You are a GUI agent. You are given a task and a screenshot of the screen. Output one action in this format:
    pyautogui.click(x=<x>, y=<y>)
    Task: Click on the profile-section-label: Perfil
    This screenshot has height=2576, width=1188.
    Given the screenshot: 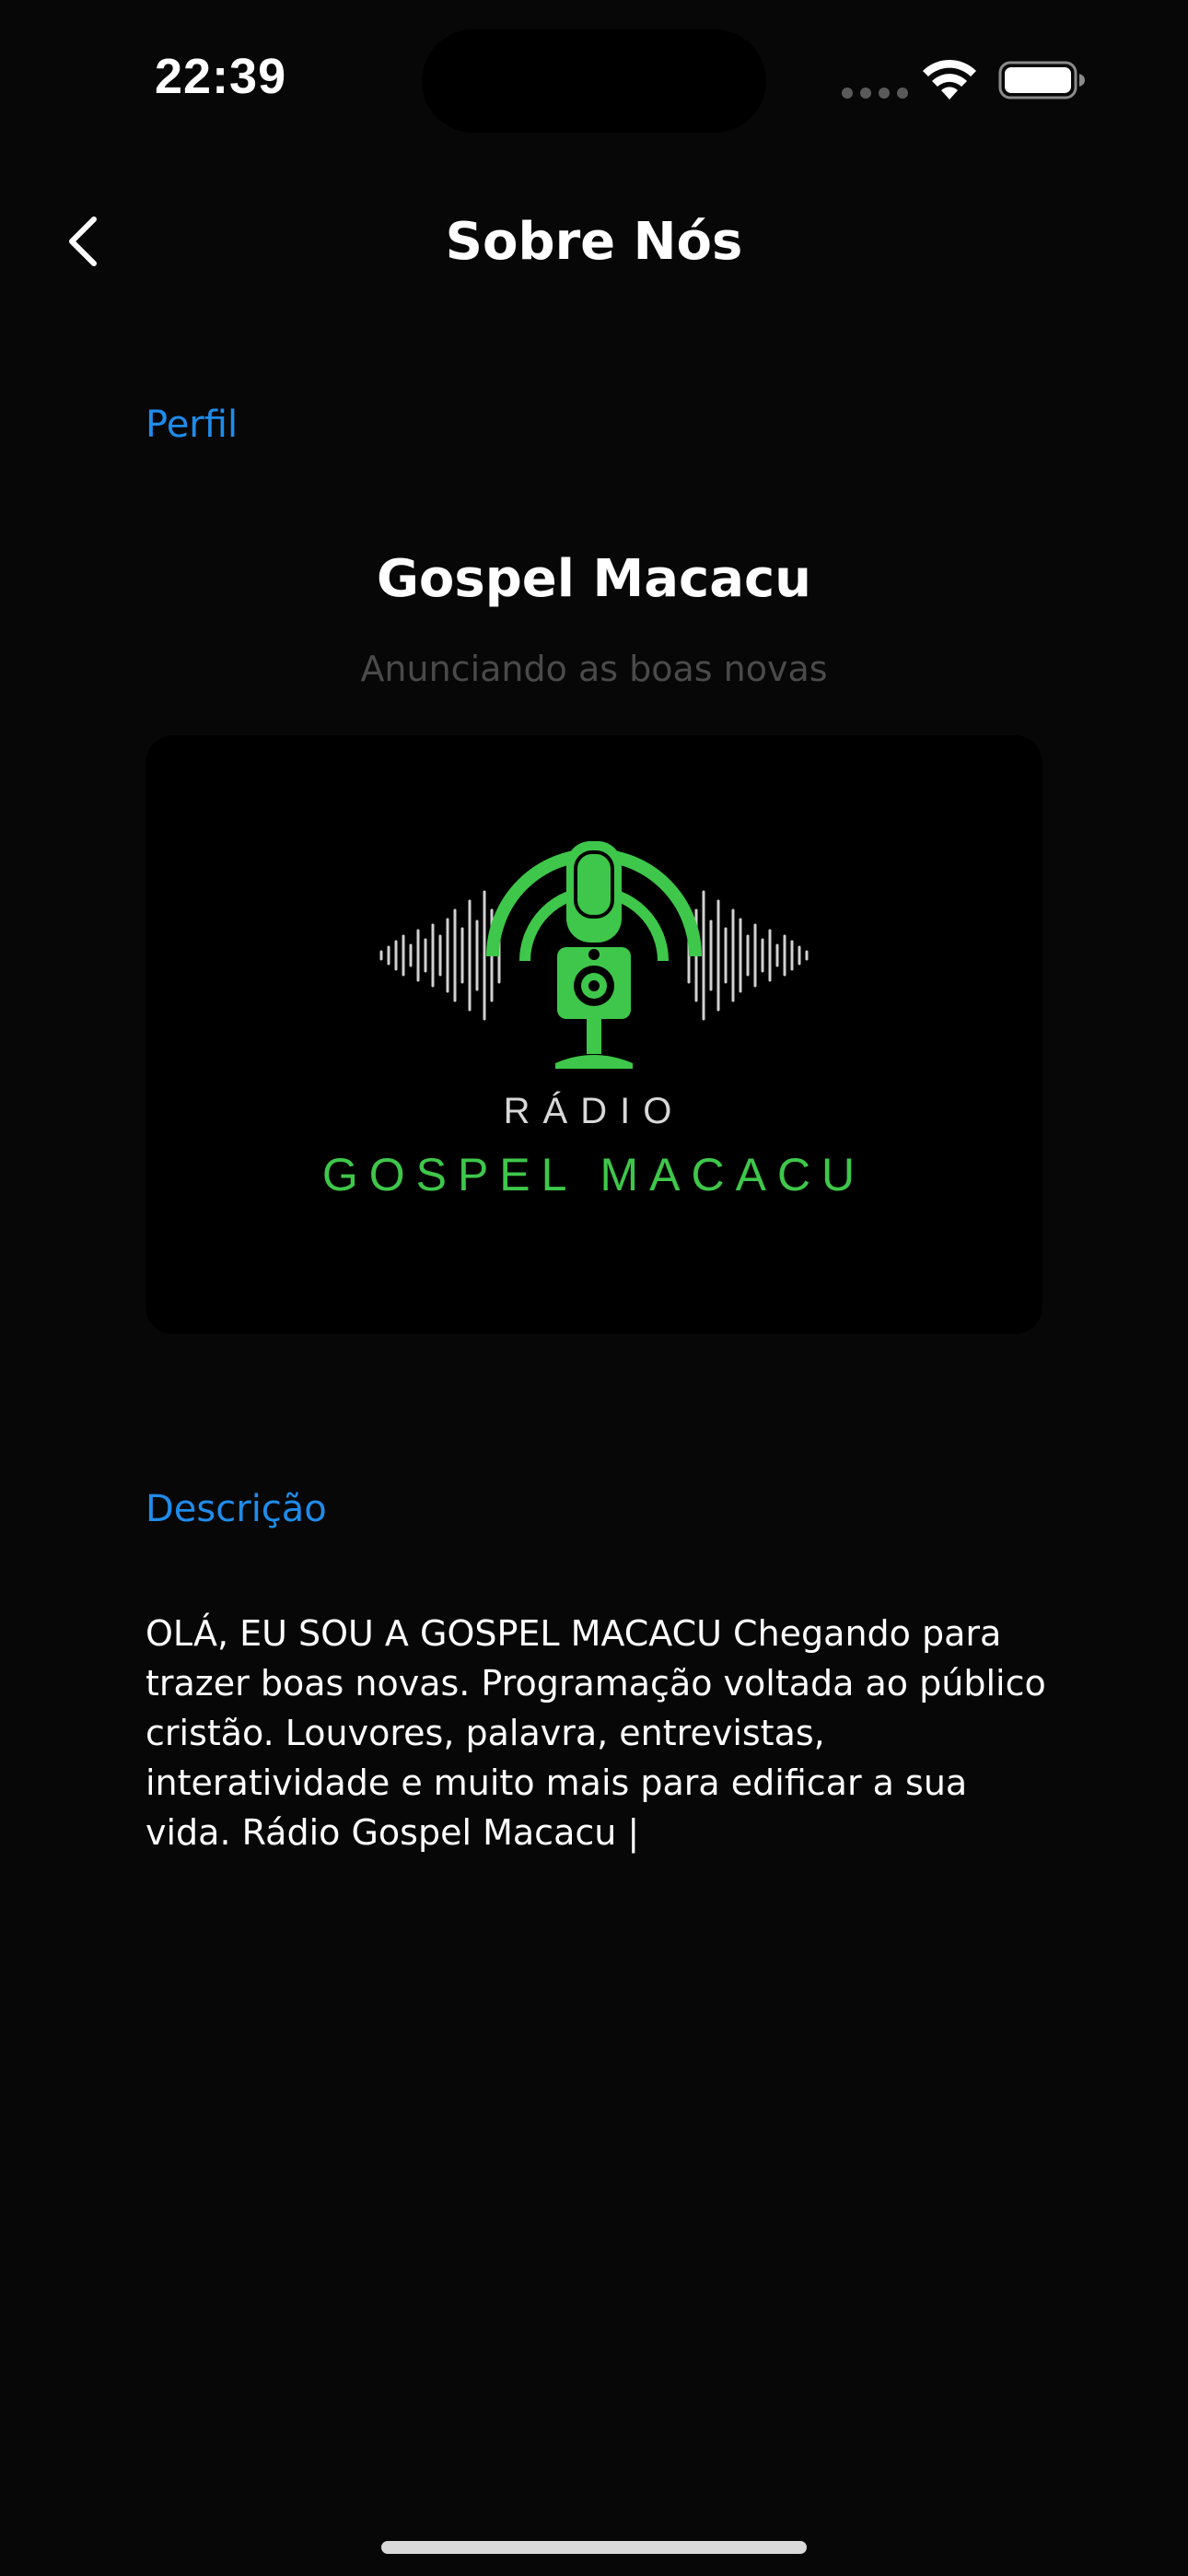 What is the action you would take?
    pyautogui.click(x=192, y=425)
    